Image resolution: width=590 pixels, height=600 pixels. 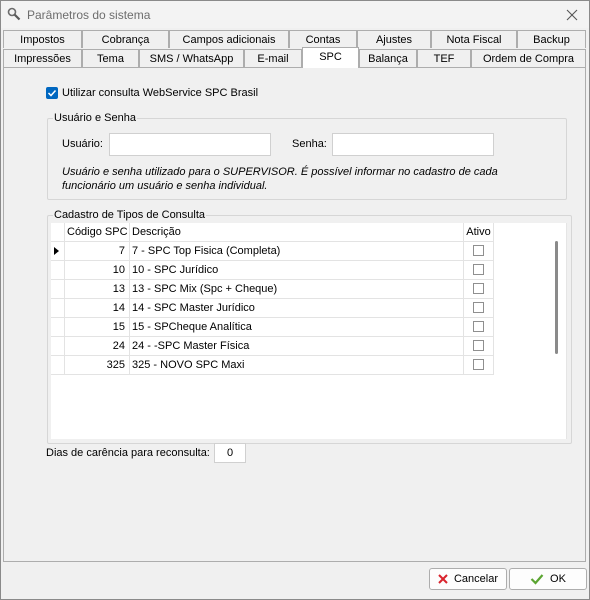 I want to click on table-row: 10 10 - SPC Jurídico, so click(x=272, y=270).